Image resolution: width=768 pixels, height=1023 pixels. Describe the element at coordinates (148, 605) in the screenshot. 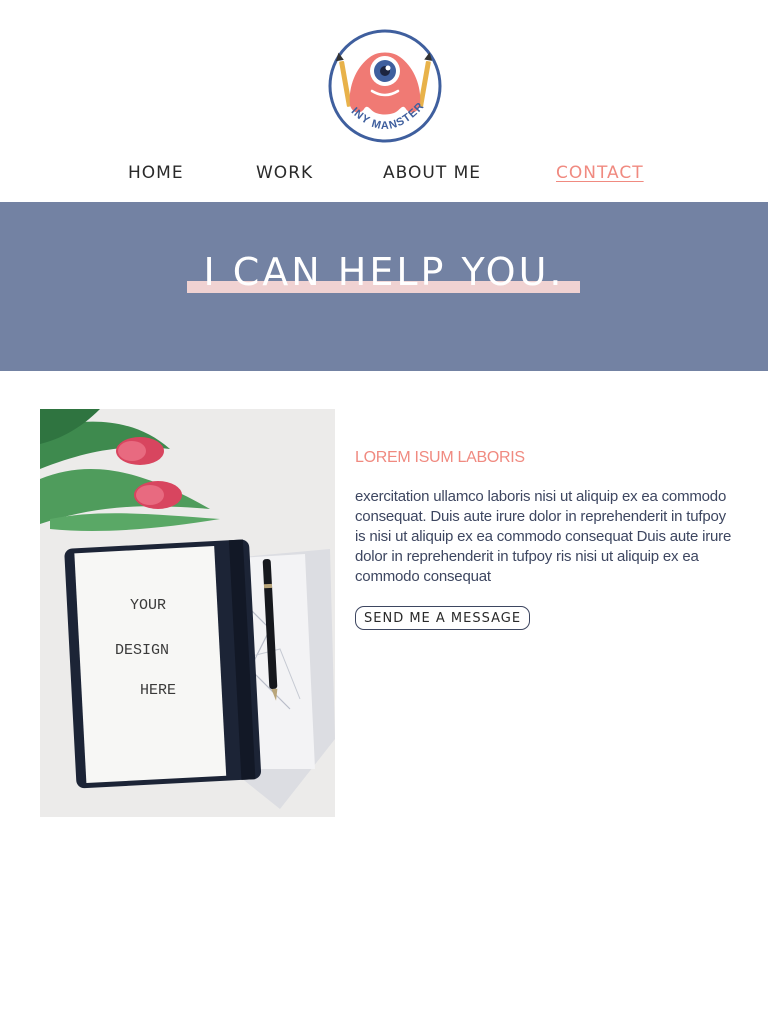

I see `notebook-text-your: YOUR` at that location.